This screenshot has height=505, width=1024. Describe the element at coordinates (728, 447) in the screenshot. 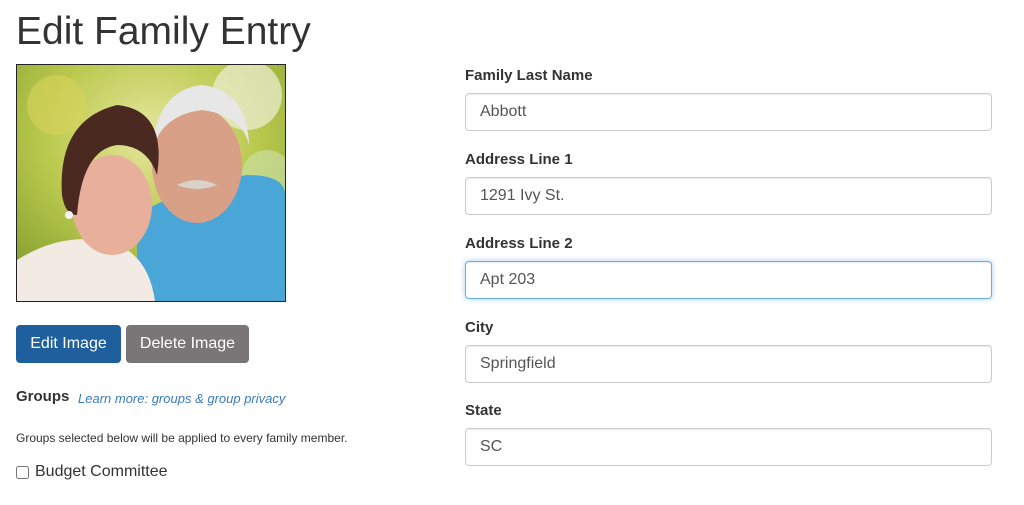

I see `state-input` at that location.